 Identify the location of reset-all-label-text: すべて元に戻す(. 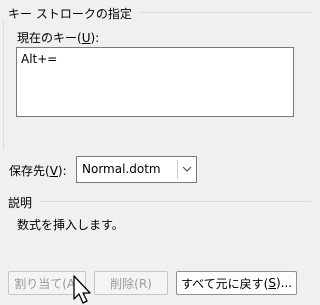
(224, 283).